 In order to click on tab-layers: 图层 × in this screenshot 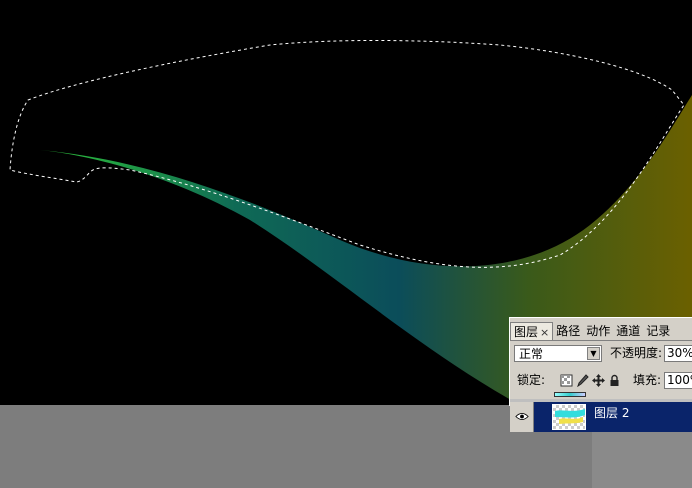, I will do `click(532, 331)`.